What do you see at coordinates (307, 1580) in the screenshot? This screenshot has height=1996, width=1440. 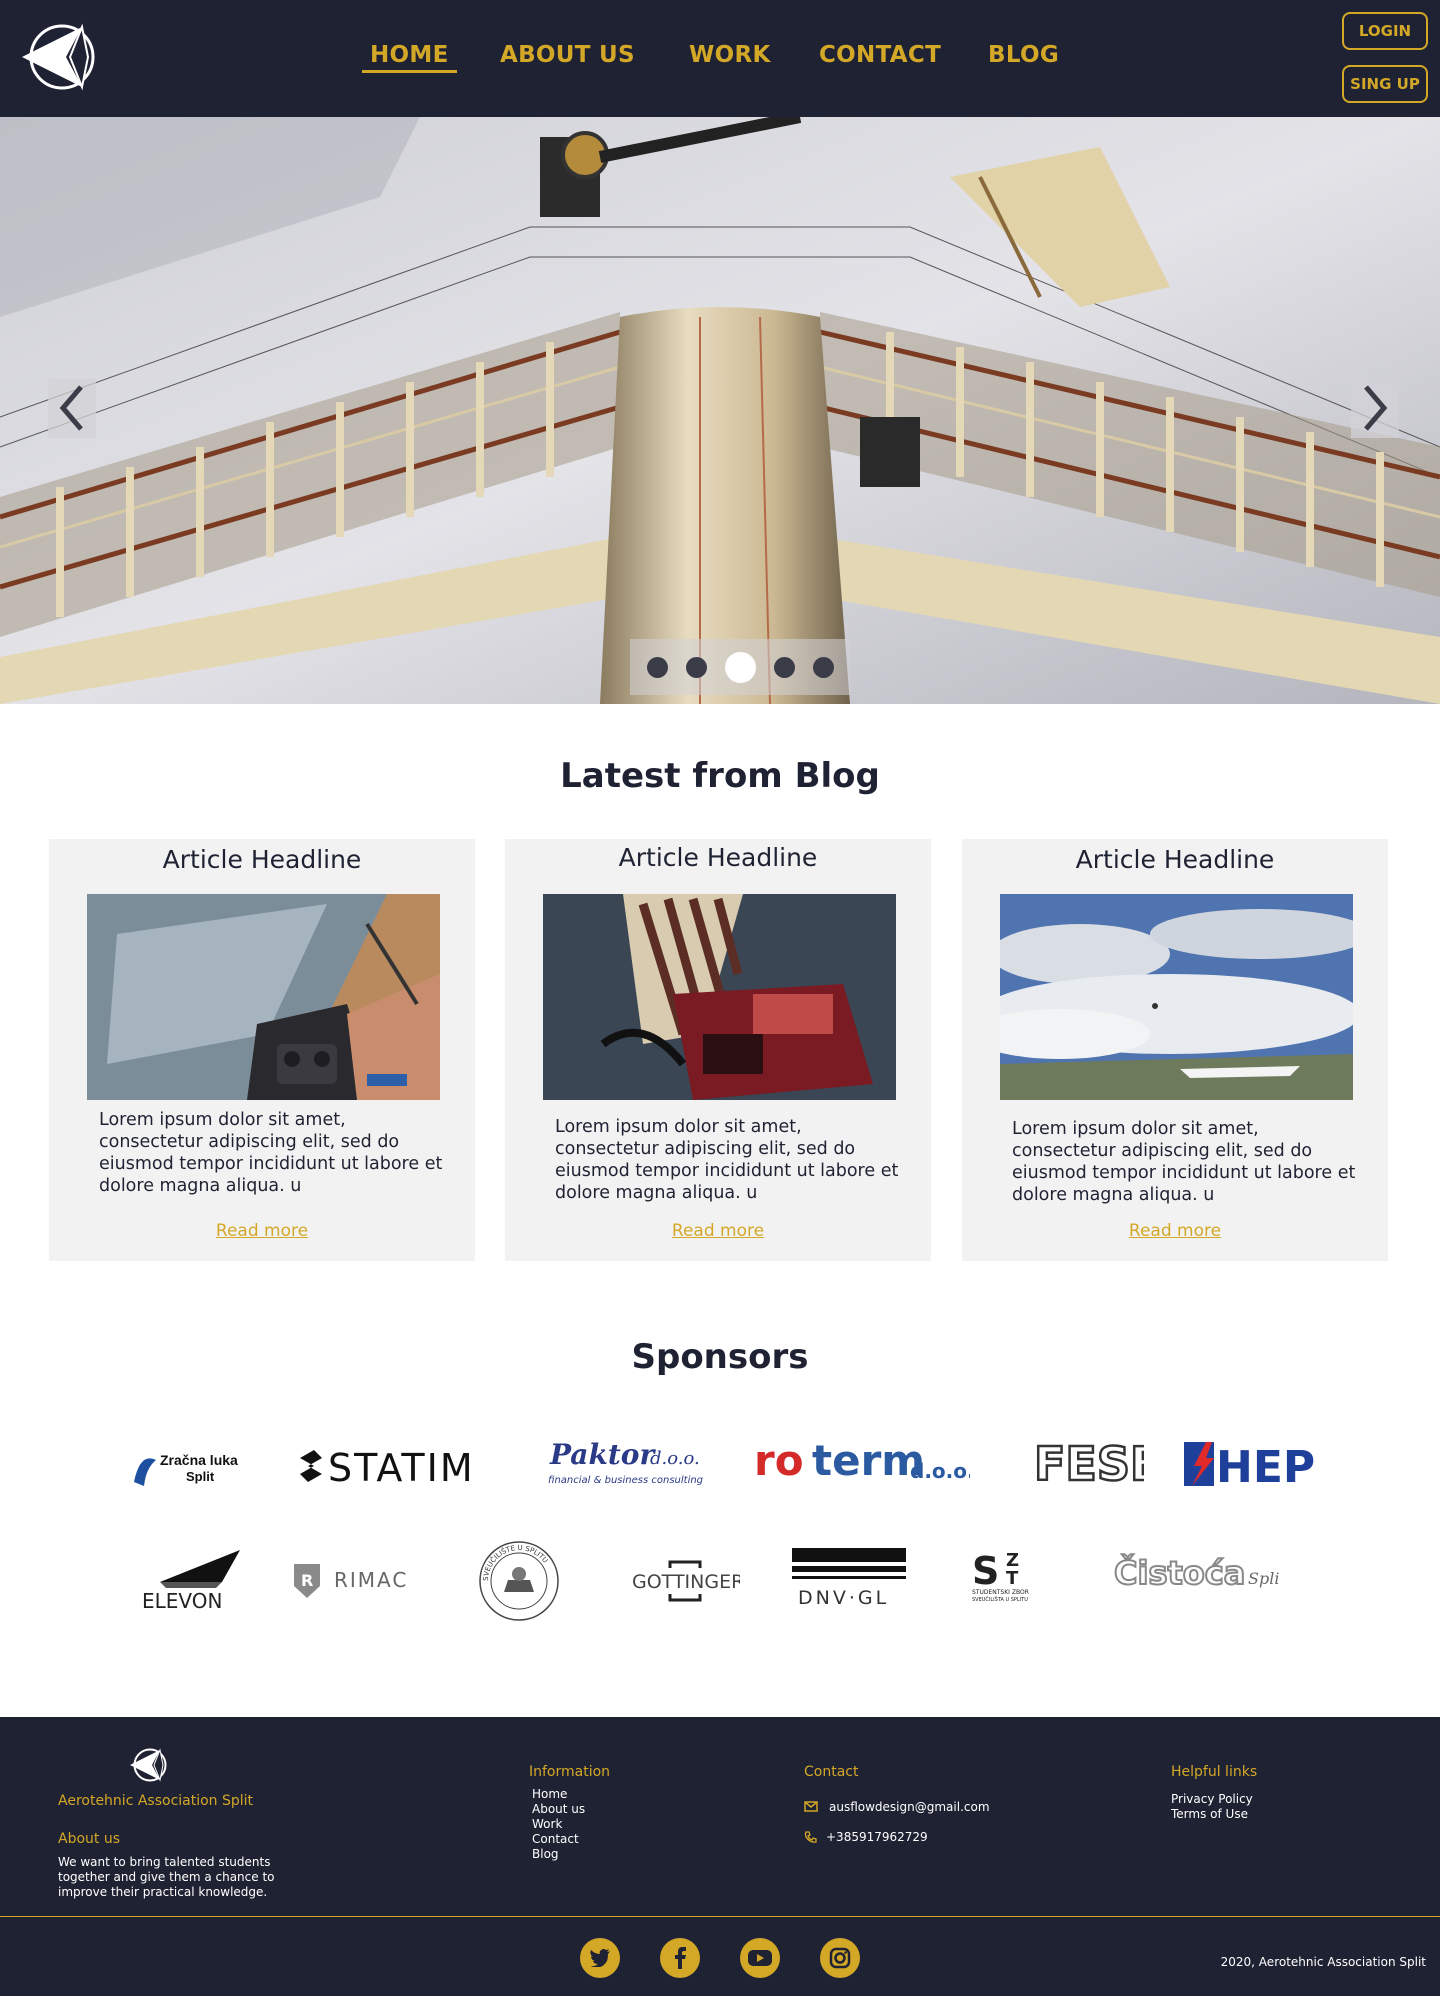 I see `svg-text: R` at bounding box center [307, 1580].